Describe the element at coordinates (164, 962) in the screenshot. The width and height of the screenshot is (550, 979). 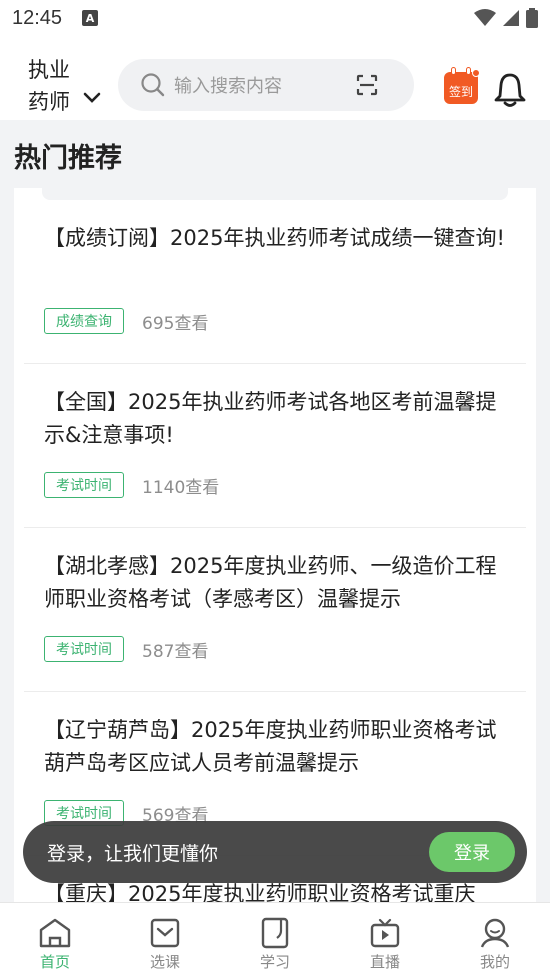
I see `nav-label: 选课` at that location.